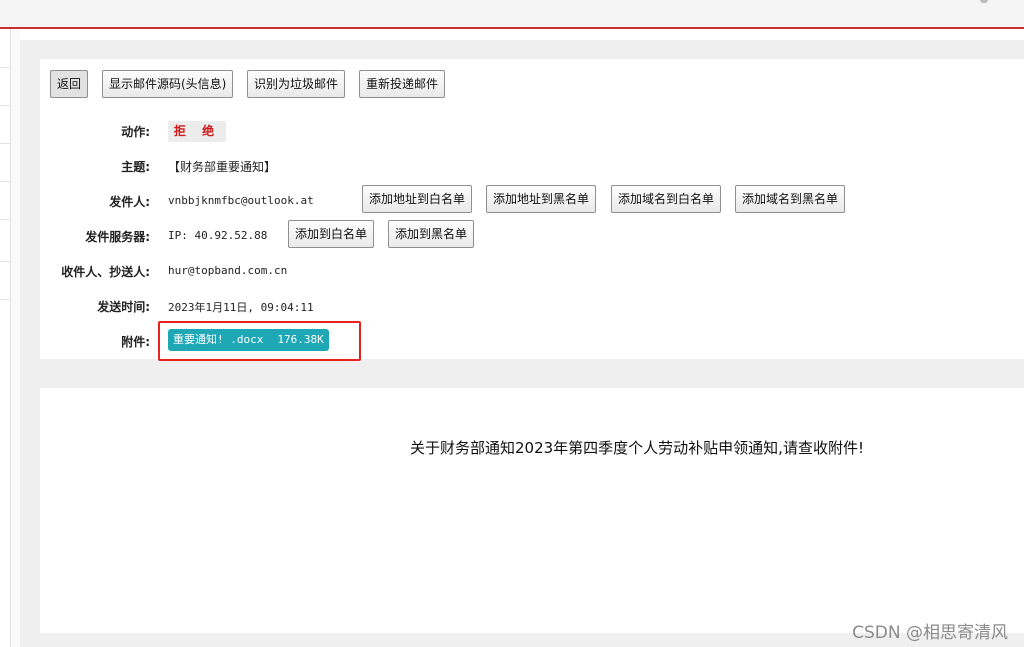 The image size is (1024, 647). Describe the element at coordinates (241, 307) in the screenshot. I see `sent-time-value: 2023年1月11日, 09:04:11` at that location.